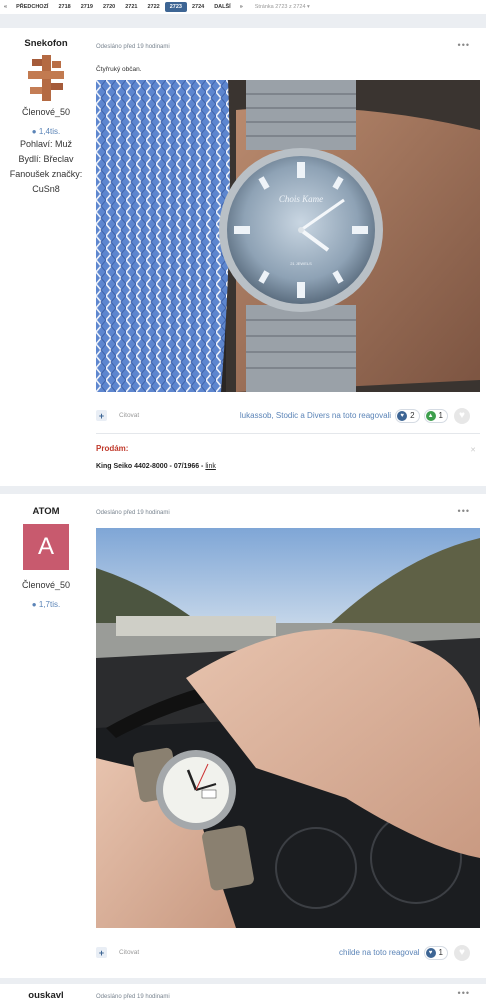 Image resolution: width=486 pixels, height=1000 pixels. I want to click on next-page-link: DALŠÍ, so click(222, 7).